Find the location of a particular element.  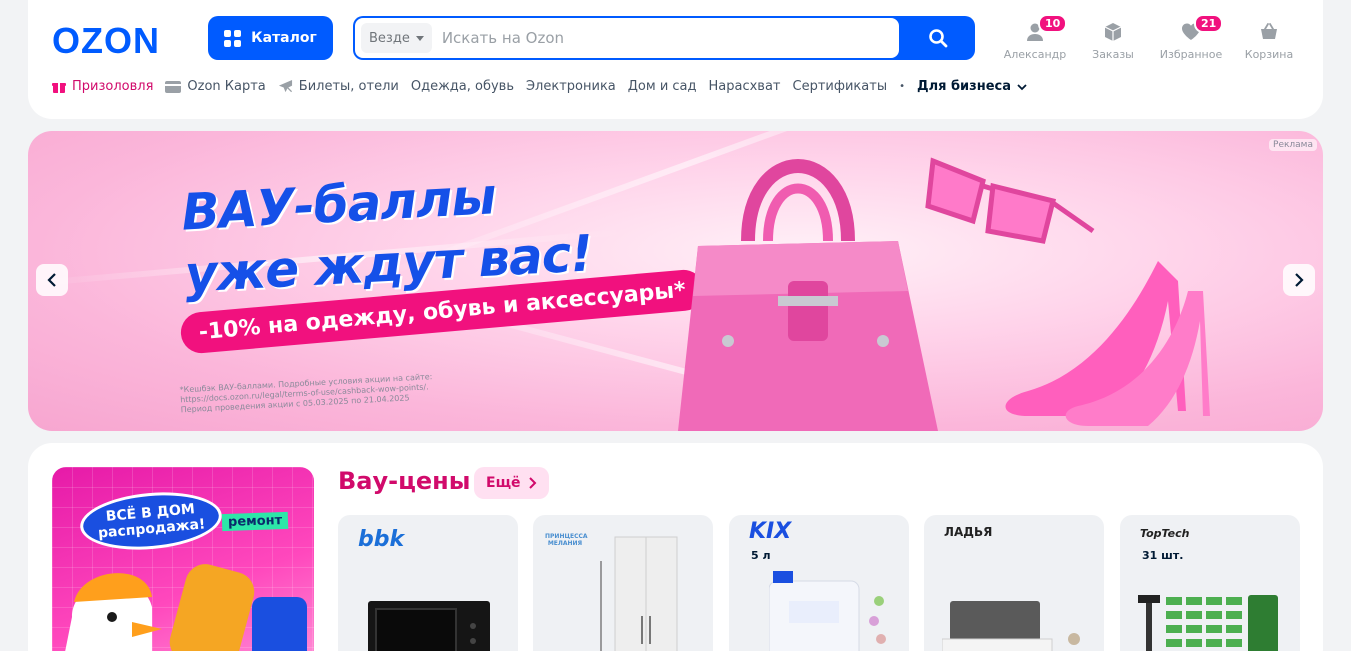

grid-icon is located at coordinates (233, 38).